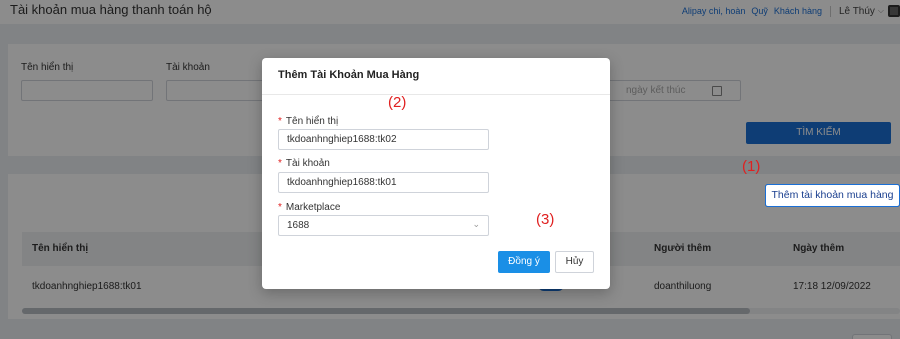 The height and width of the screenshot is (339, 900). I want to click on account-label-text: Tài khoản, so click(307, 163).